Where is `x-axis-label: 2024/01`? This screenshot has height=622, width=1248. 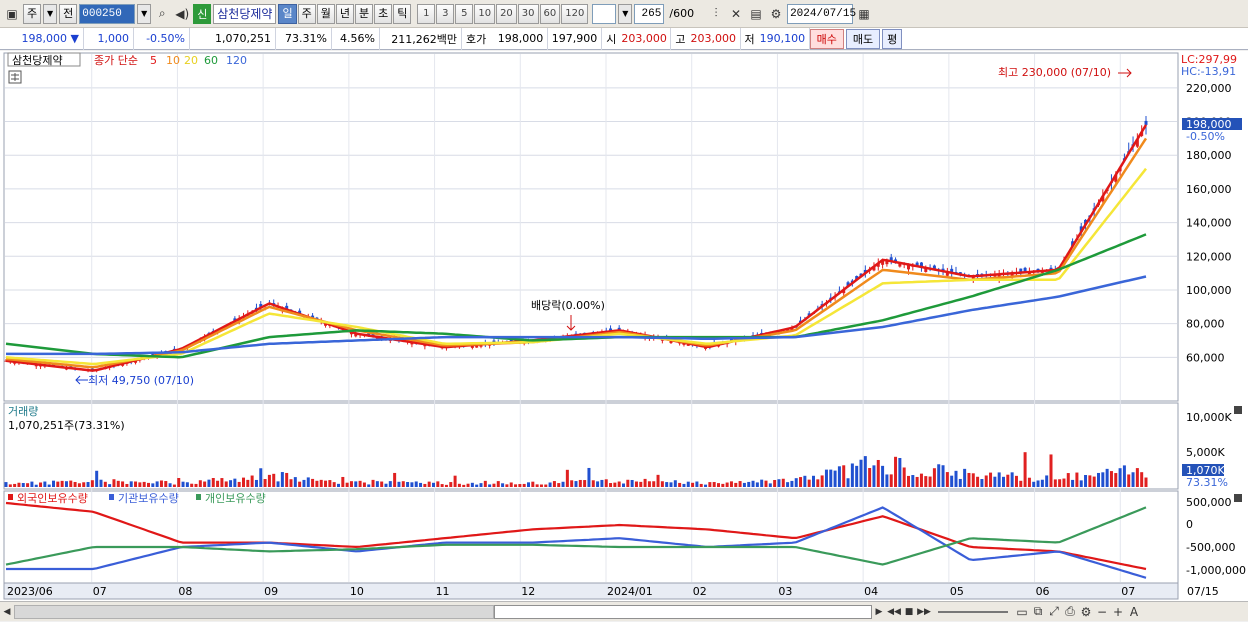
x-axis-label: 2024/01 is located at coordinates (630, 591).